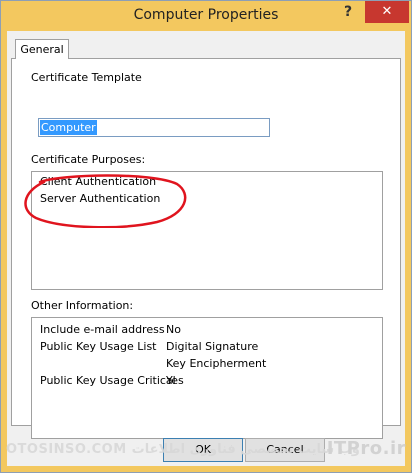 This screenshot has width=412, height=473. What do you see at coordinates (88, 159) in the screenshot?
I see `certificate-purposes-label: Certificate Purposes:` at bounding box center [88, 159].